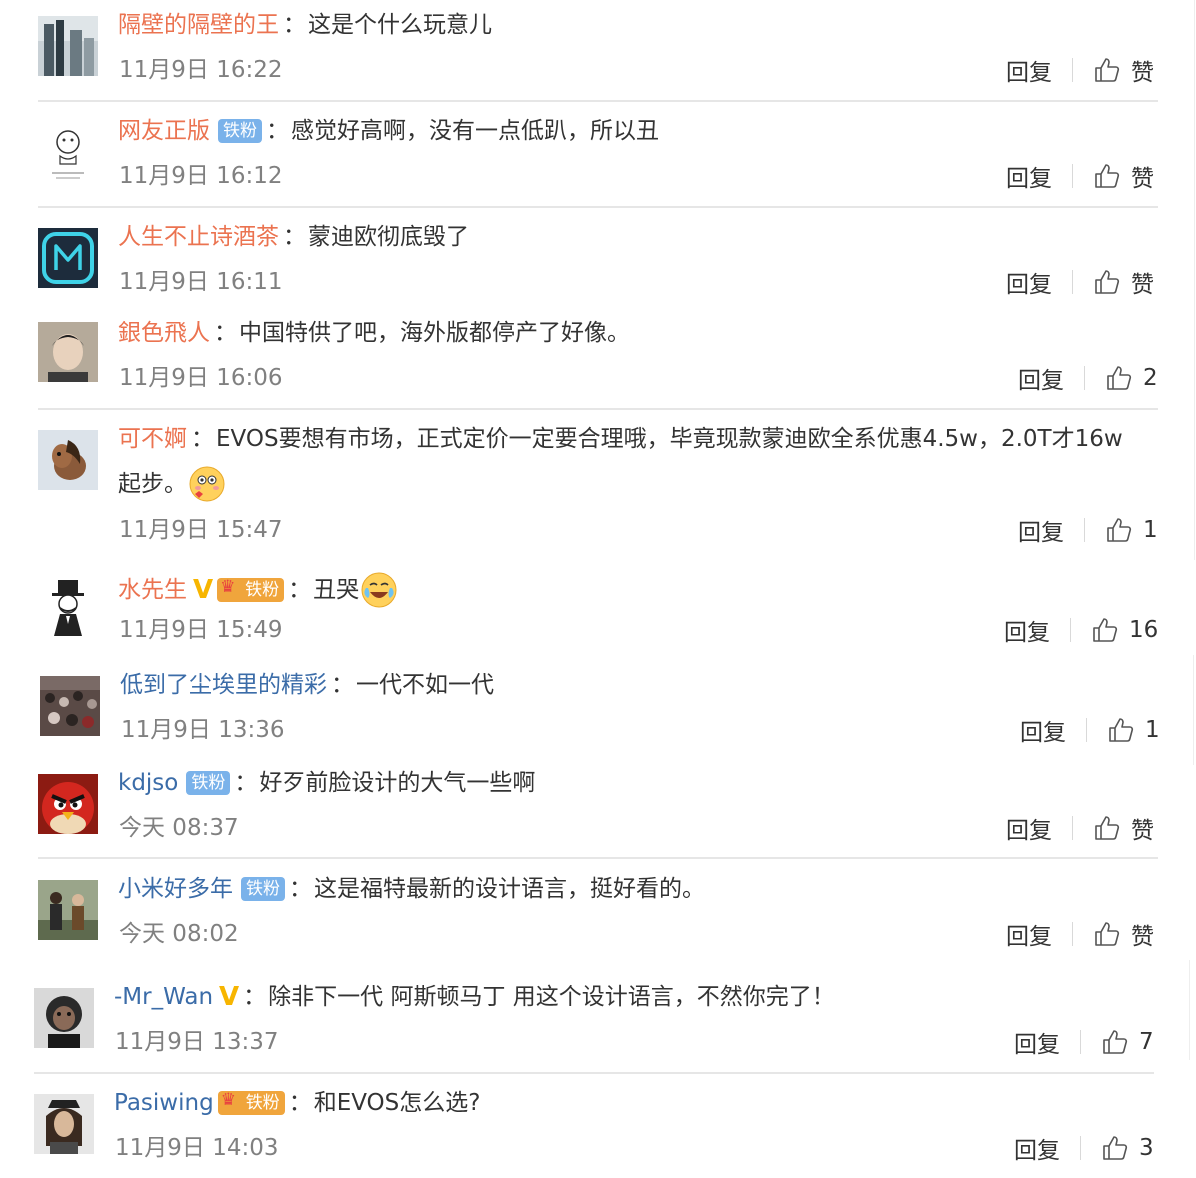 The height and width of the screenshot is (1178, 1196). What do you see at coordinates (1144, 630) in the screenshot?
I see `like-count: 16` at bounding box center [1144, 630].